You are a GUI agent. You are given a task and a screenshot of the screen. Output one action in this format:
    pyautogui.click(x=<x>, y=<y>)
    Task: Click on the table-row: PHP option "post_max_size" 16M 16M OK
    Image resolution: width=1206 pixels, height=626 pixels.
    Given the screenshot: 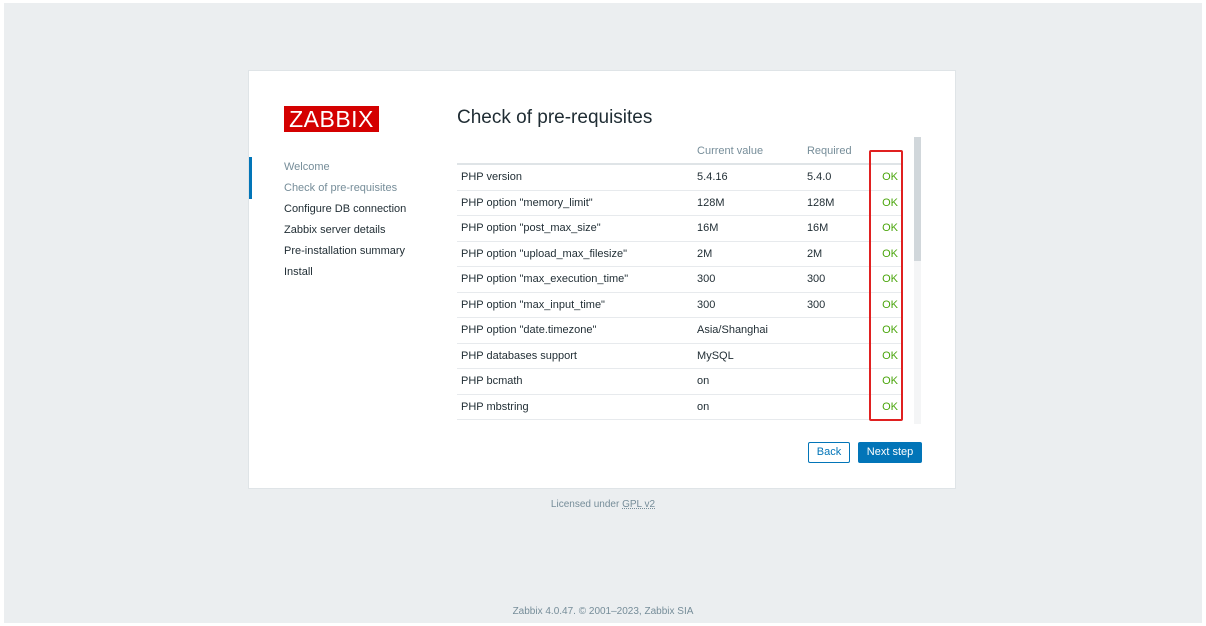 What is the action you would take?
    pyautogui.click(x=679, y=228)
    